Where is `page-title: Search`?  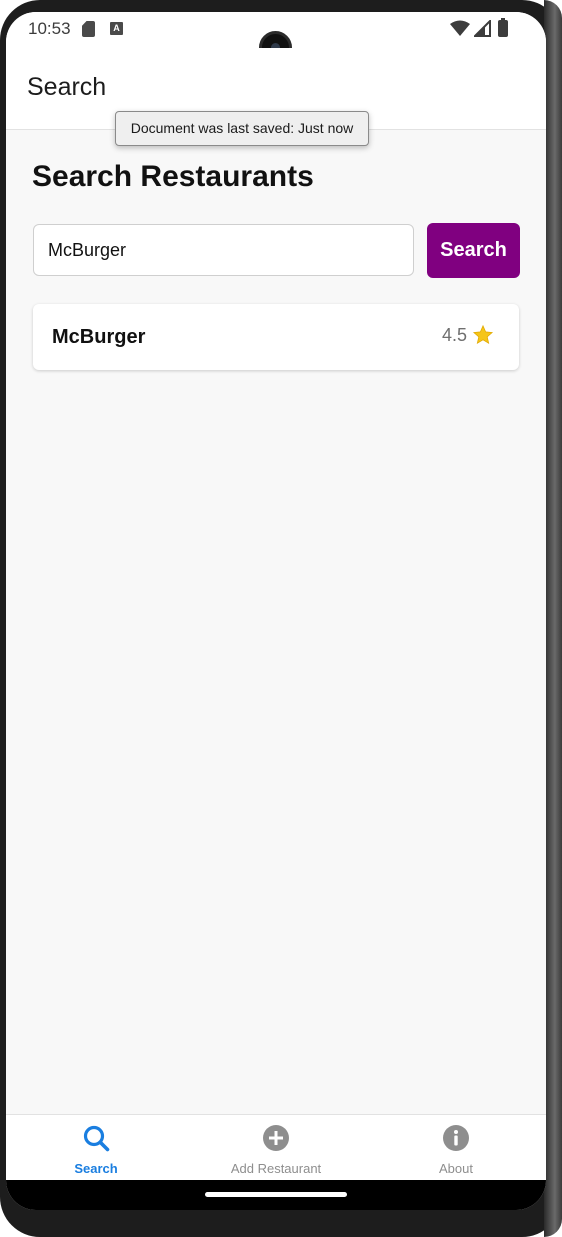 page-title: Search is located at coordinates (67, 87).